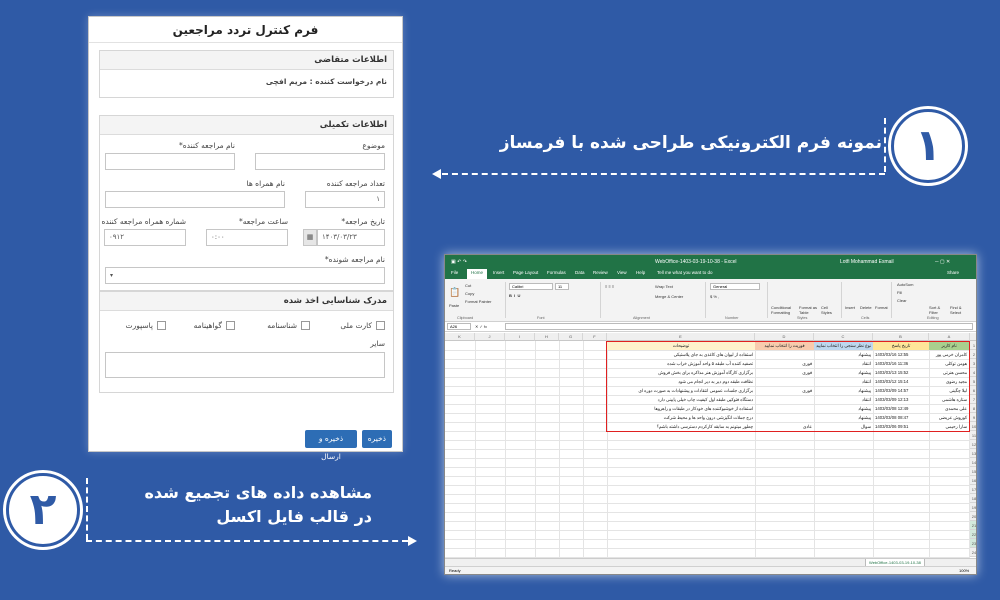 The image size is (1000, 600). Describe the element at coordinates (525, 272) in the screenshot. I see `tab-page-layout: Page Layout` at that location.